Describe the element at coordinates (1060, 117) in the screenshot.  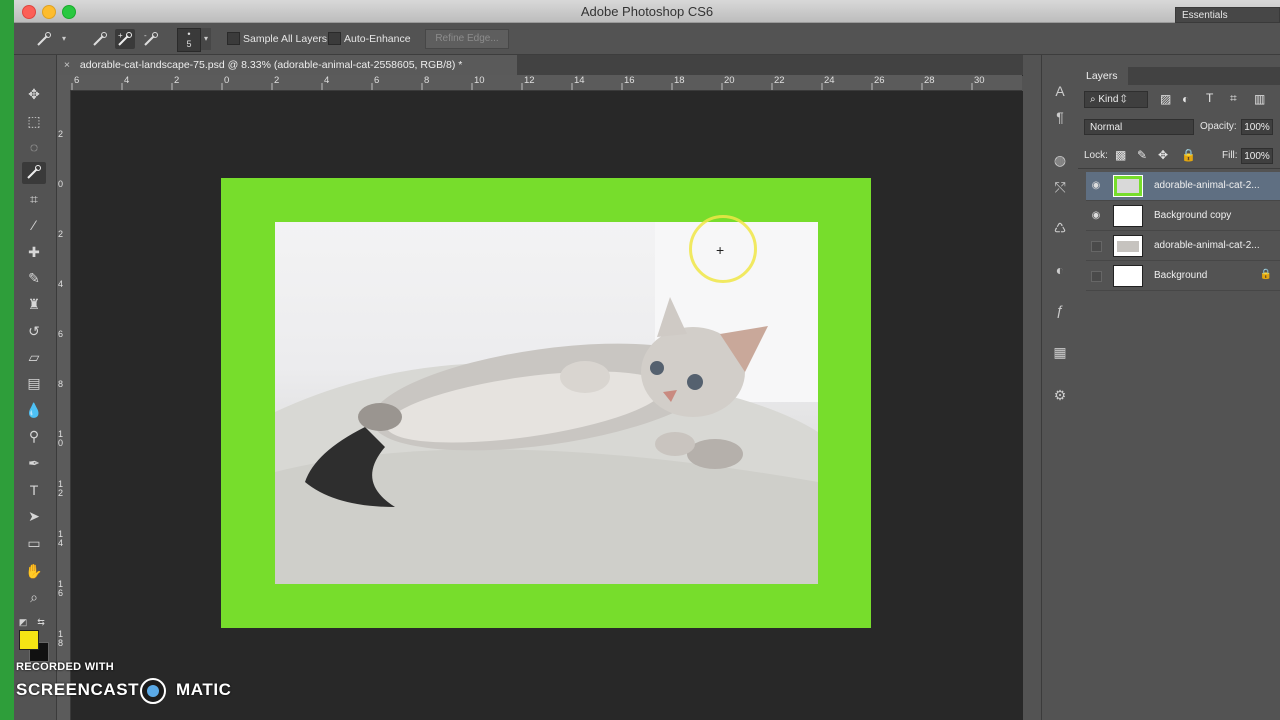
I see `paragraph-panel-icon: ¶` at that location.